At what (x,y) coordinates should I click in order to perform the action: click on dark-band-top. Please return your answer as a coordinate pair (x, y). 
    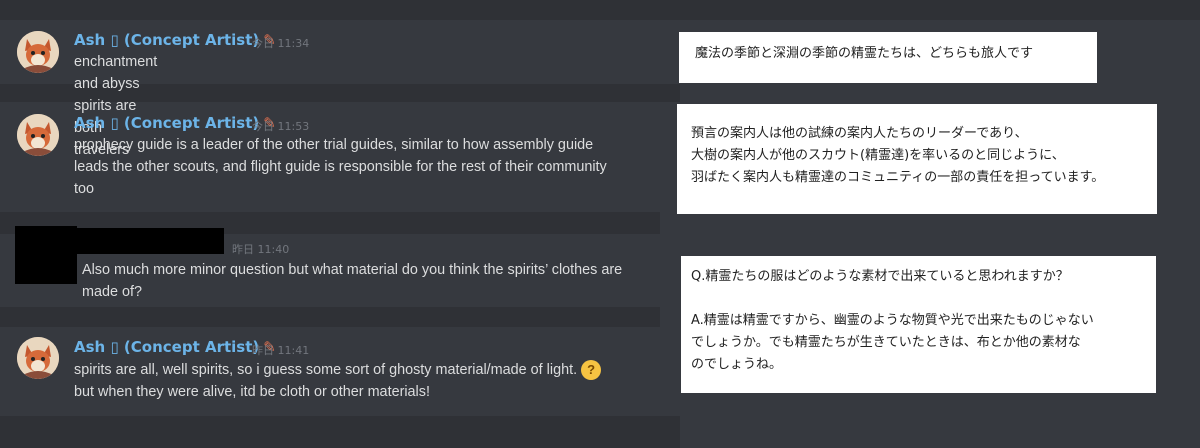
    Looking at the image, I should click on (600, 10).